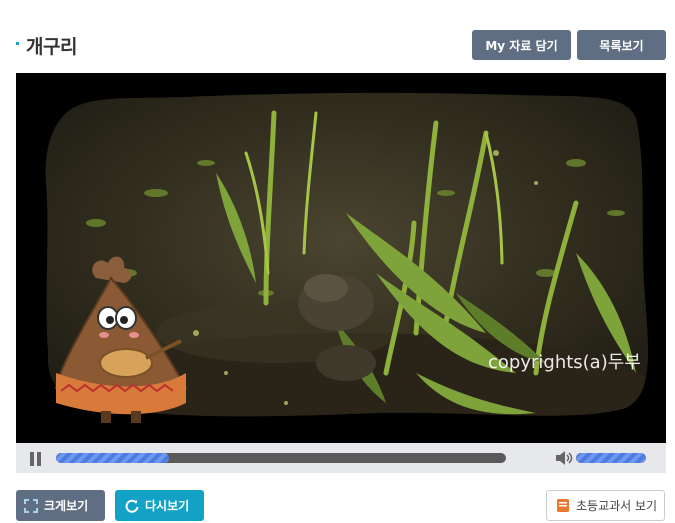  Describe the element at coordinates (51, 47) in the screenshot. I see `page-title: 개구리` at that location.